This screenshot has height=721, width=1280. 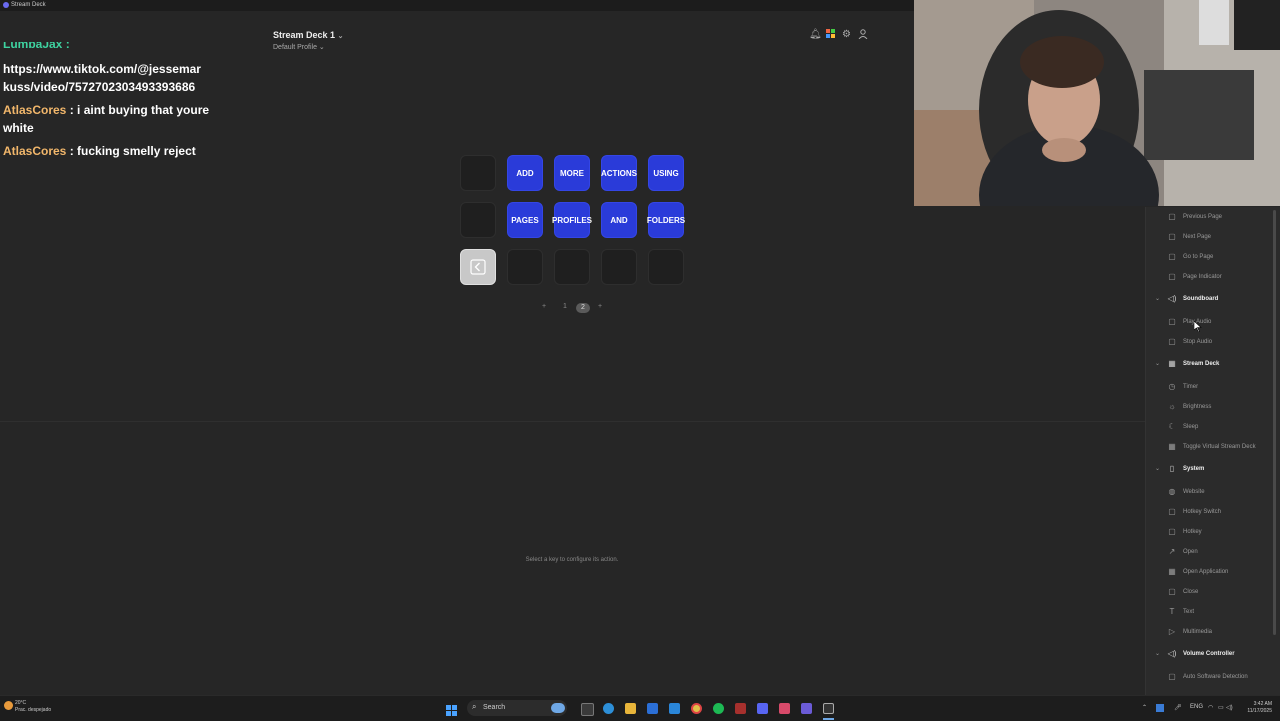 I want to click on action-brightness: ☼ Brightness, so click(x=1213, y=408).